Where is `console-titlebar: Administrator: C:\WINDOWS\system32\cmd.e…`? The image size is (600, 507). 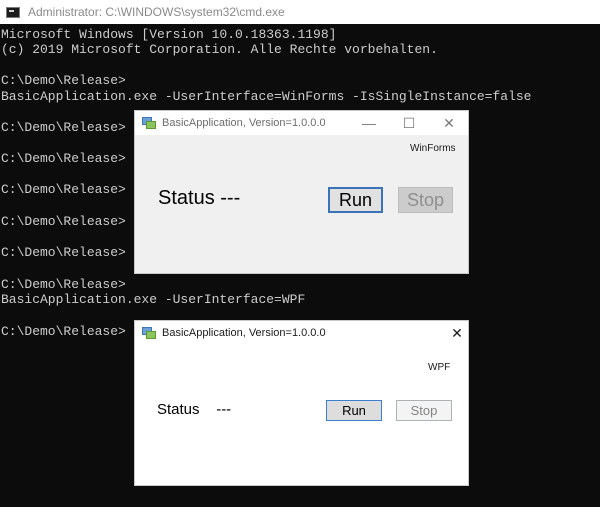 console-titlebar: Administrator: C:\WINDOWS\system32\cmd.e… is located at coordinates (300, 12).